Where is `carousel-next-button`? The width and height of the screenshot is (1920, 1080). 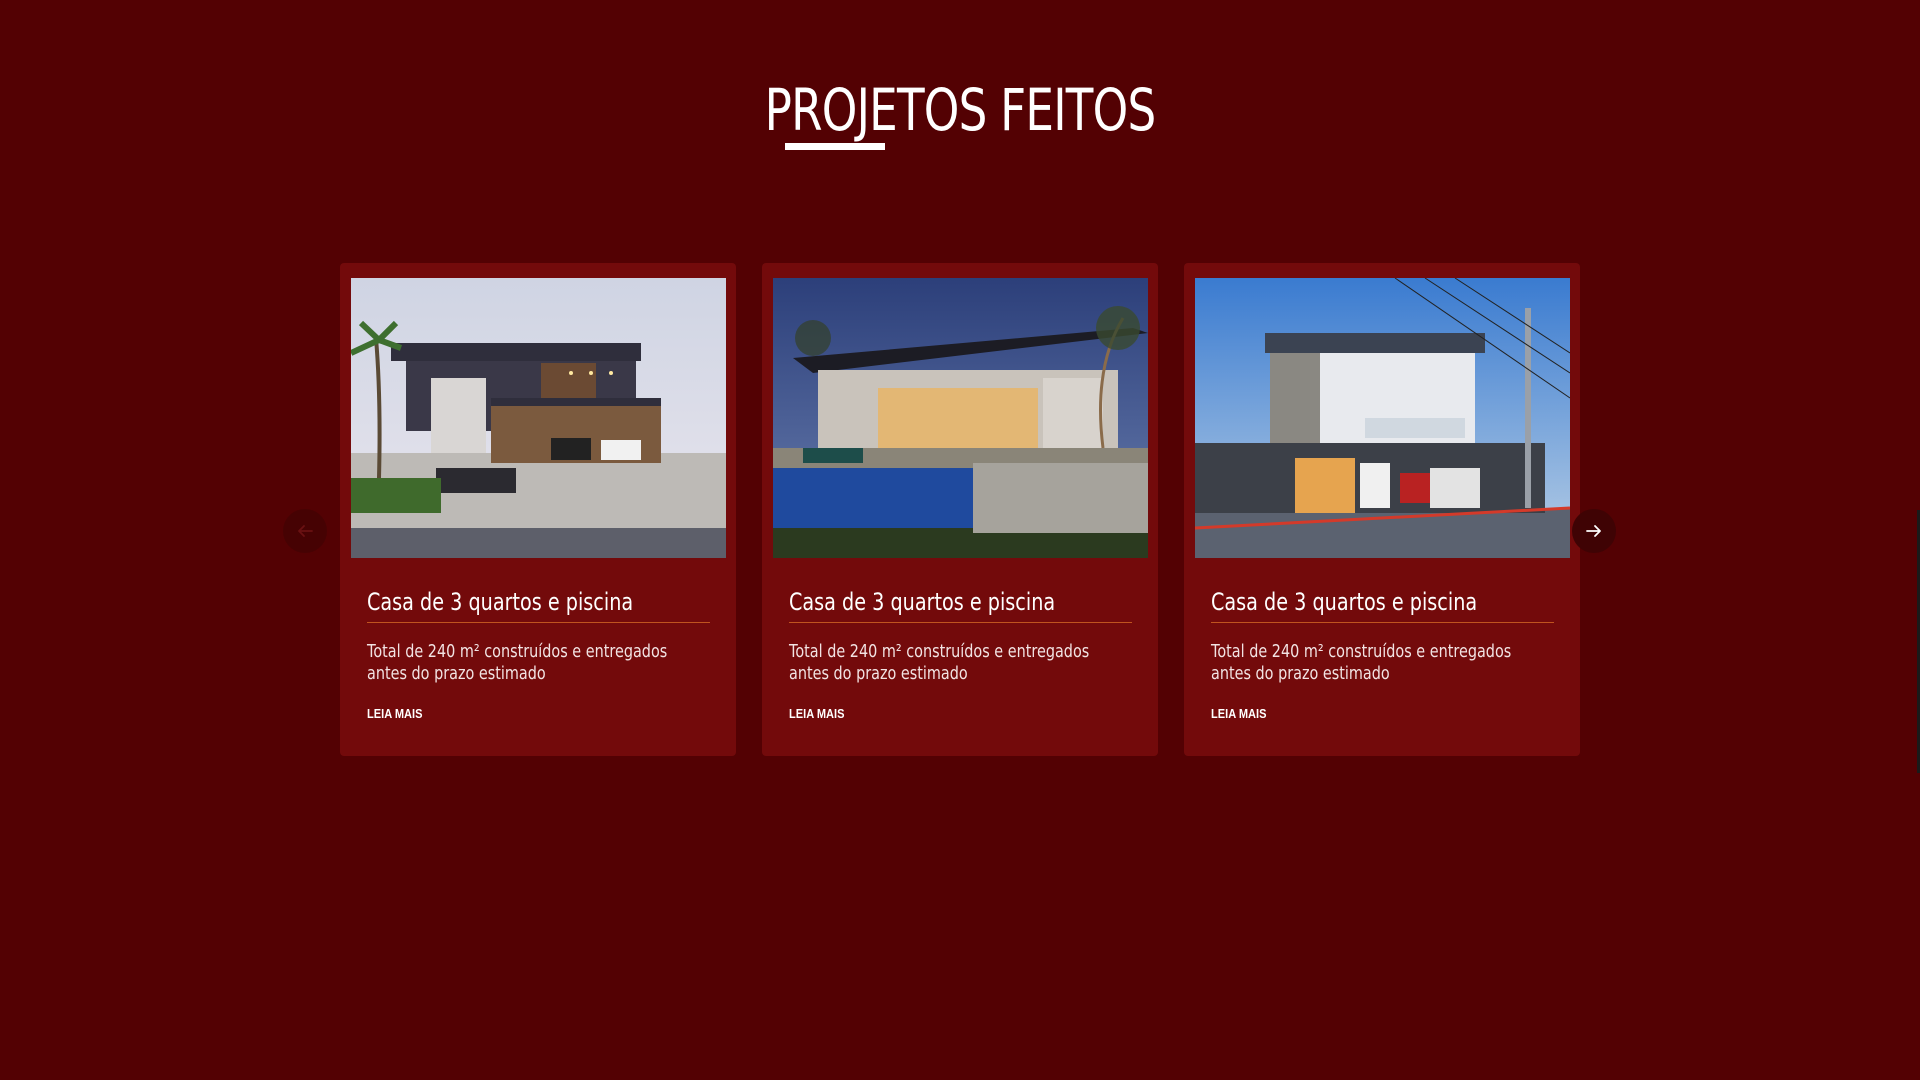 carousel-next-button is located at coordinates (1594, 531).